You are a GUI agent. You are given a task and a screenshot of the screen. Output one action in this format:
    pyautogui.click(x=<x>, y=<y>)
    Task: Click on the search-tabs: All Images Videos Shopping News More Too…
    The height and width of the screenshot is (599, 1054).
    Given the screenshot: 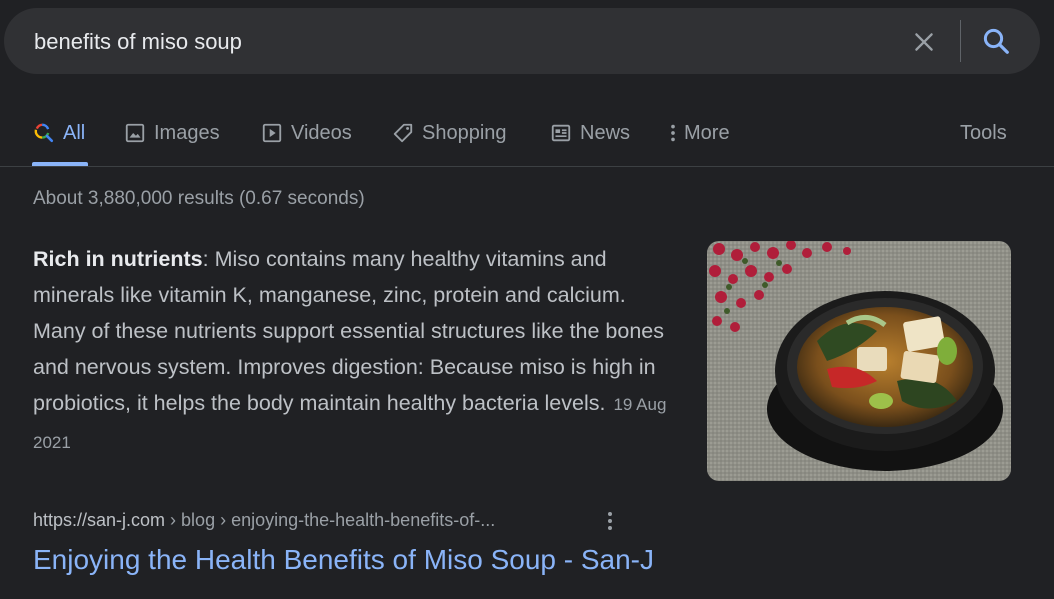 What is the action you would take?
    pyautogui.click(x=527, y=137)
    